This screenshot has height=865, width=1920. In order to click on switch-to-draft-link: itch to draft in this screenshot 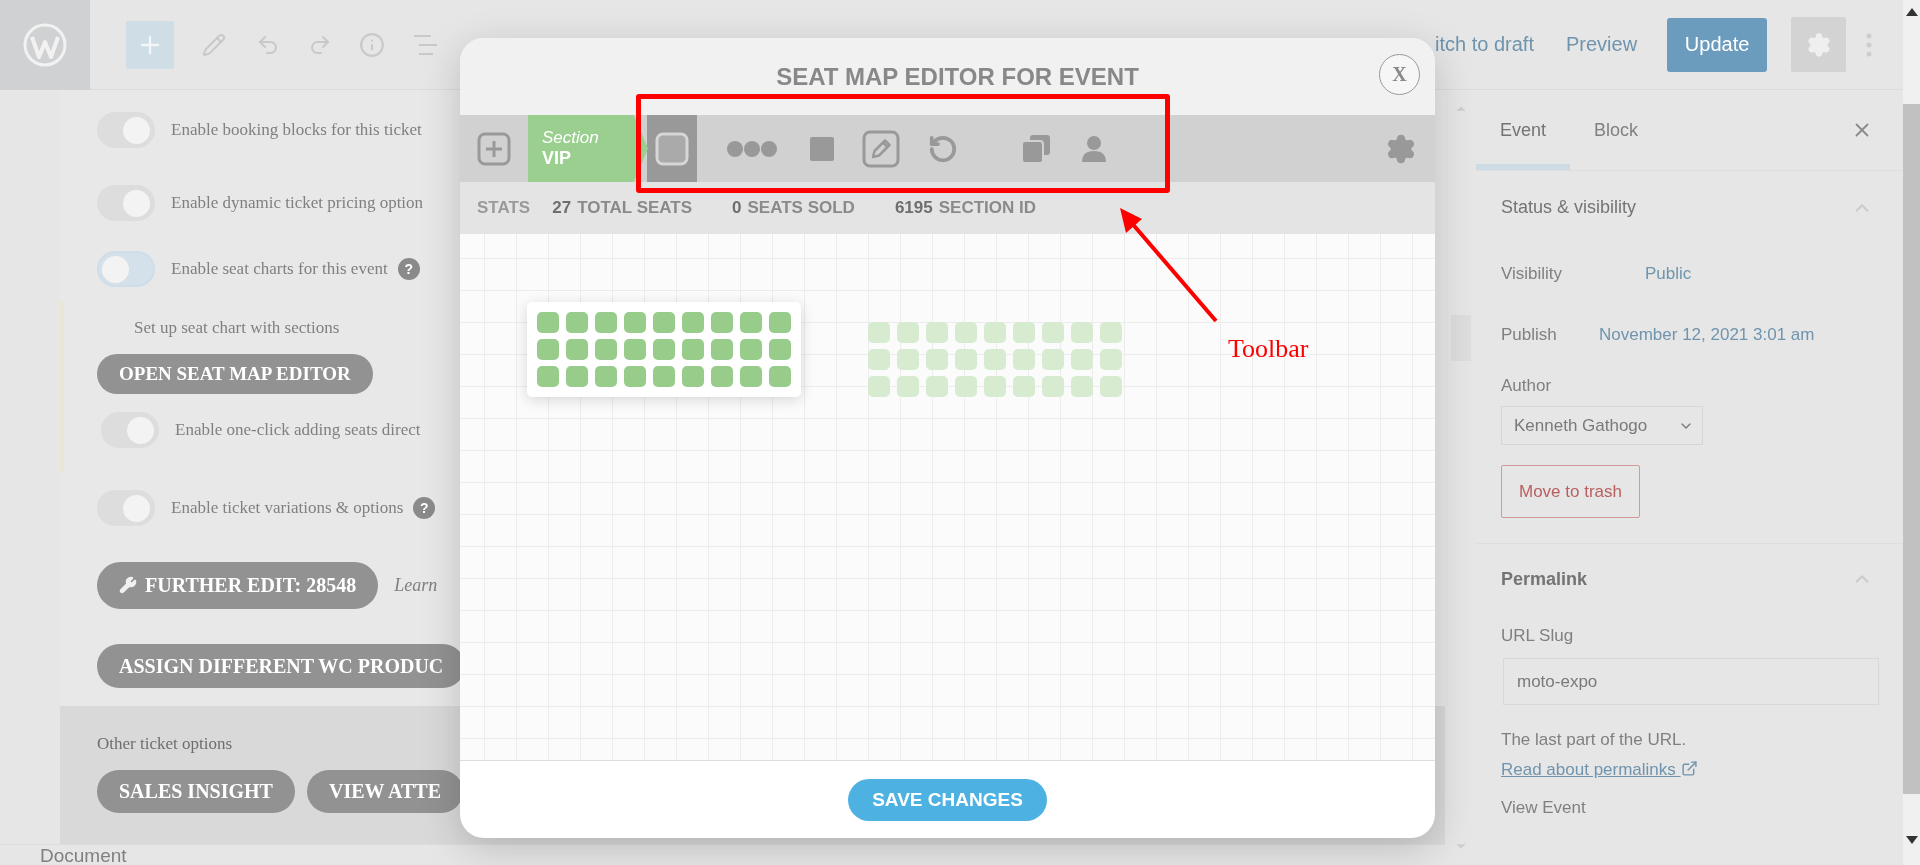, I will do `click(1484, 44)`.